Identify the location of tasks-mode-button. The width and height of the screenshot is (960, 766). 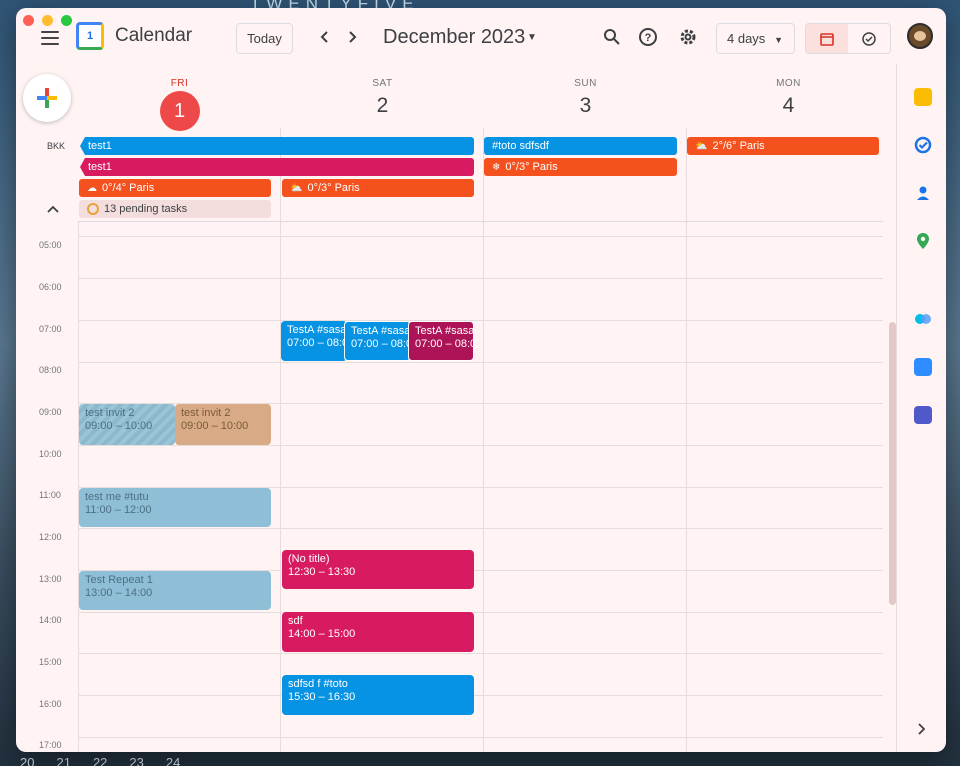
(869, 38).